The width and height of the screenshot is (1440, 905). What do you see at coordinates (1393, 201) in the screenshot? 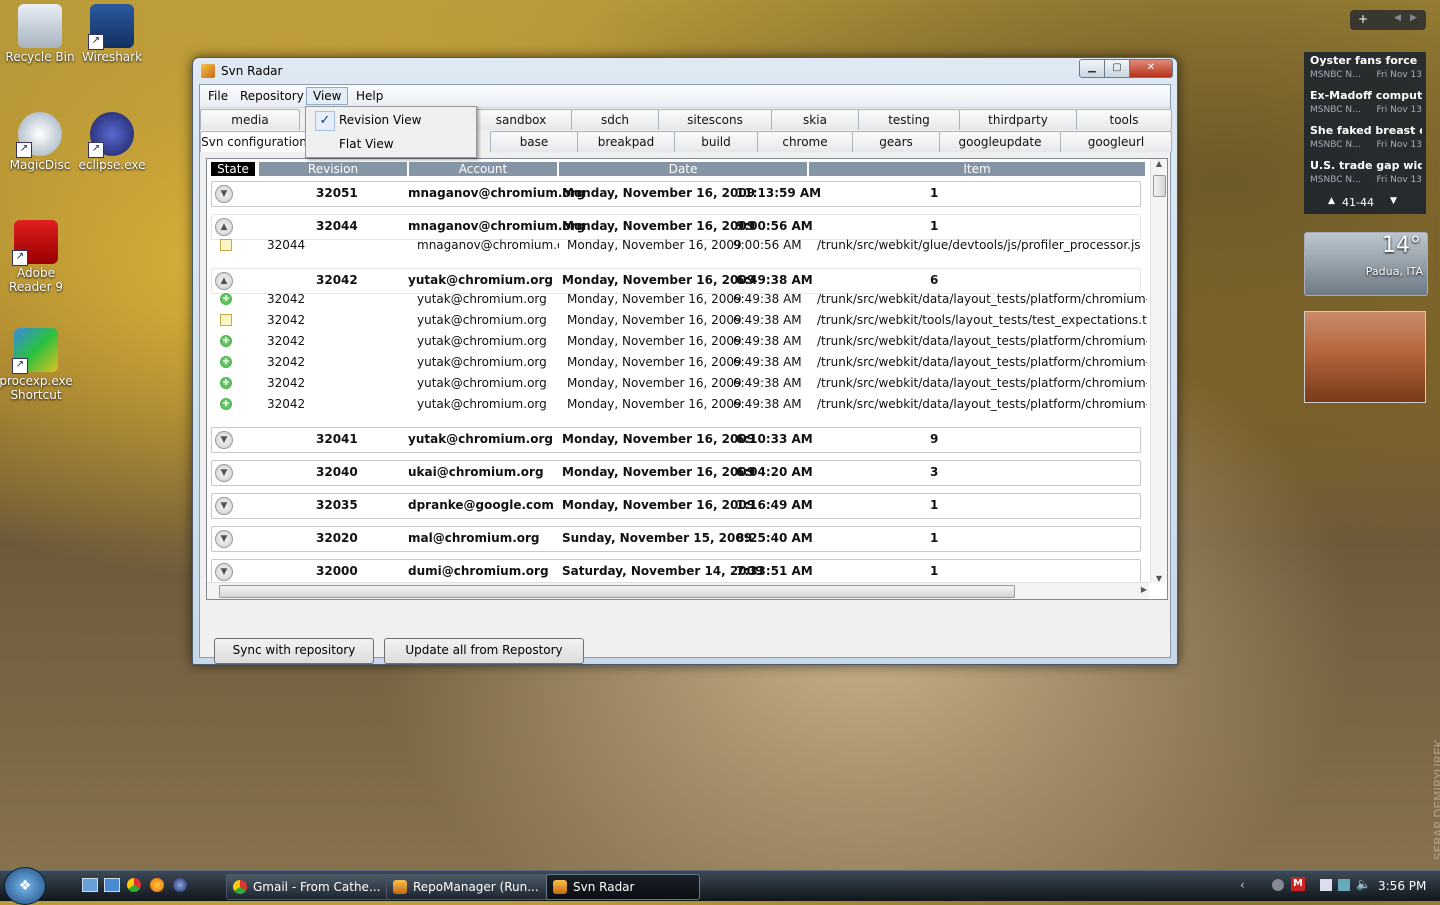
I see `pager-down-icon: ▼` at bounding box center [1393, 201].